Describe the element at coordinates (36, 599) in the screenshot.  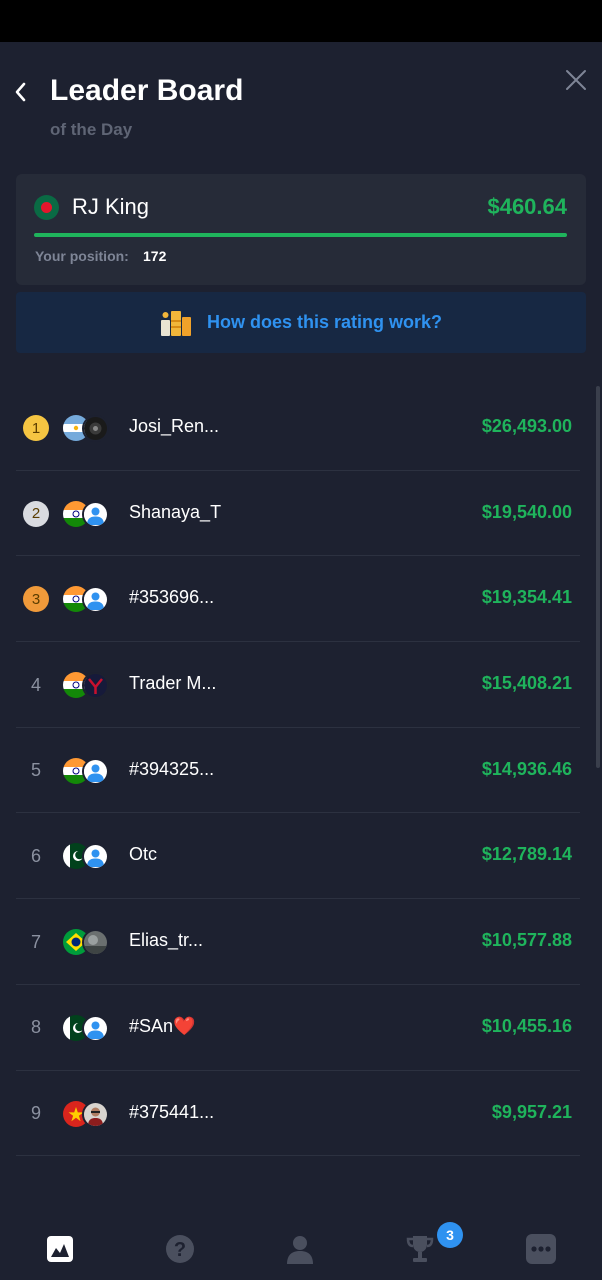
I see `rank-medal-icon: 3` at that location.